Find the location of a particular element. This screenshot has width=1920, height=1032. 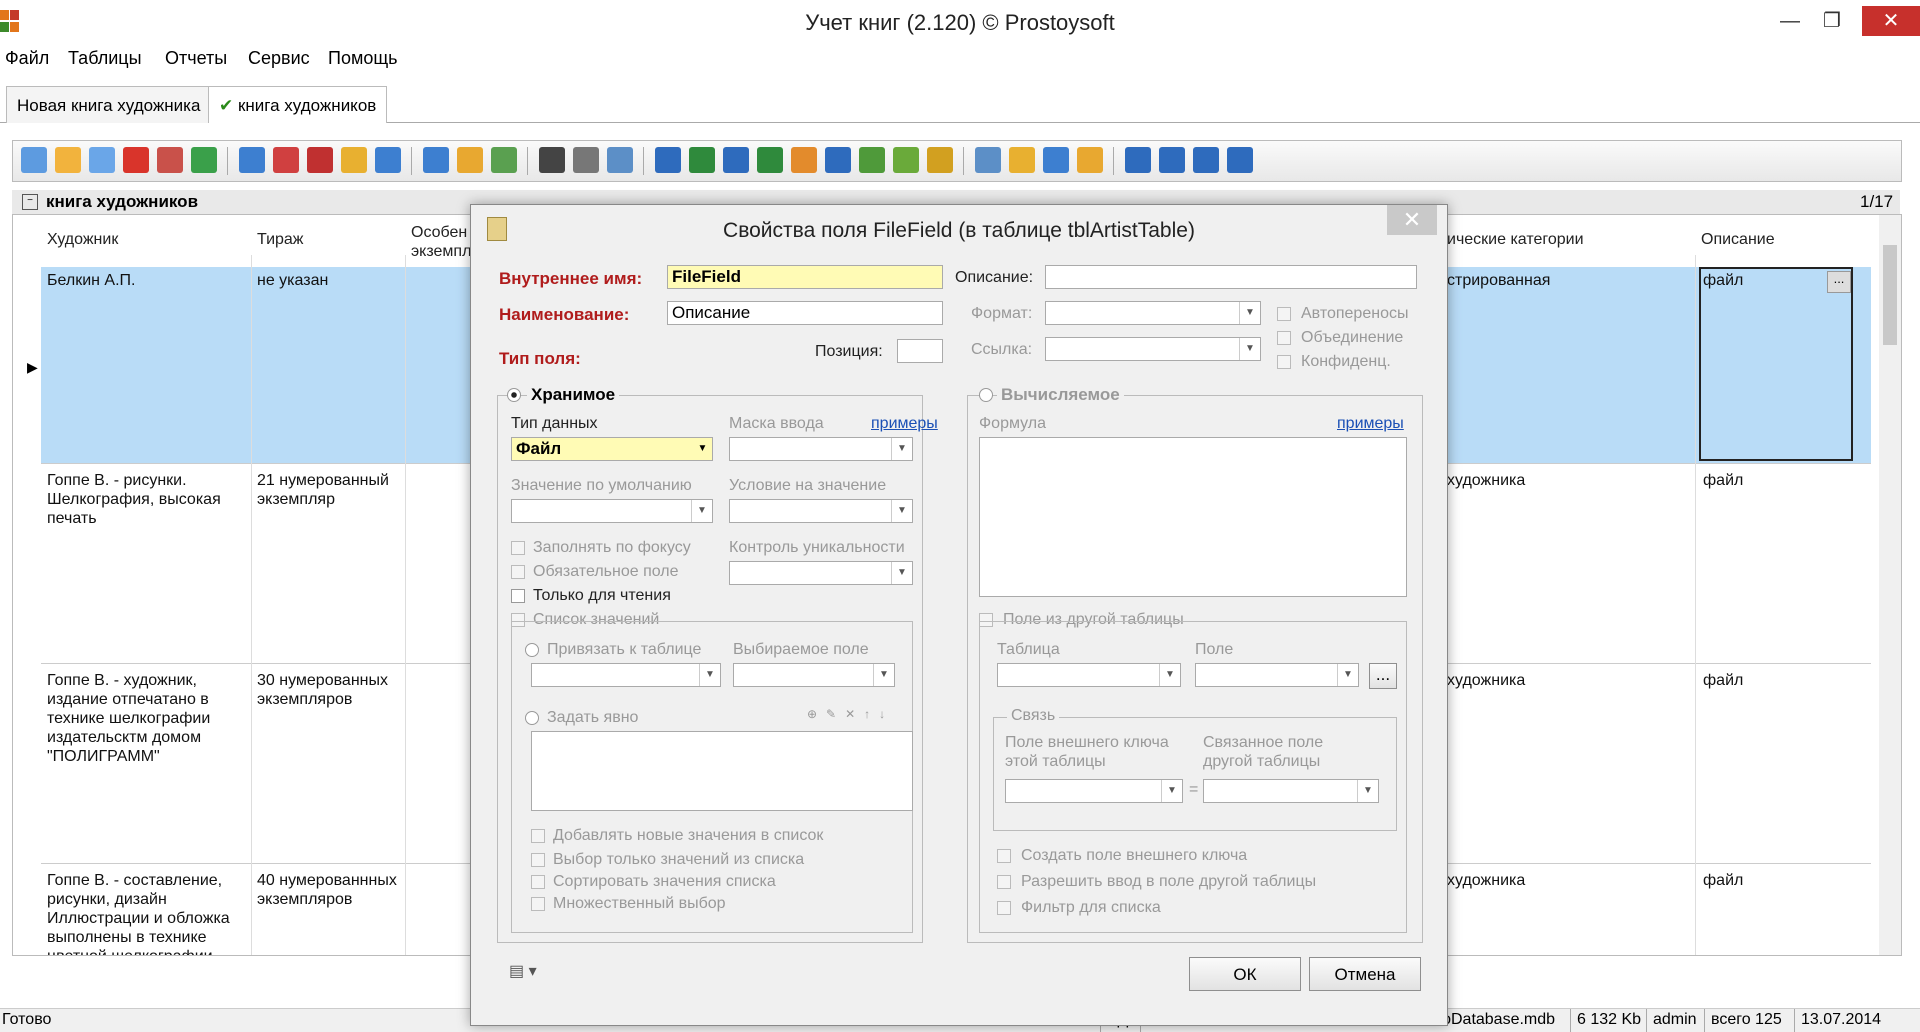

refresh-icon is located at coordinates (204, 160).